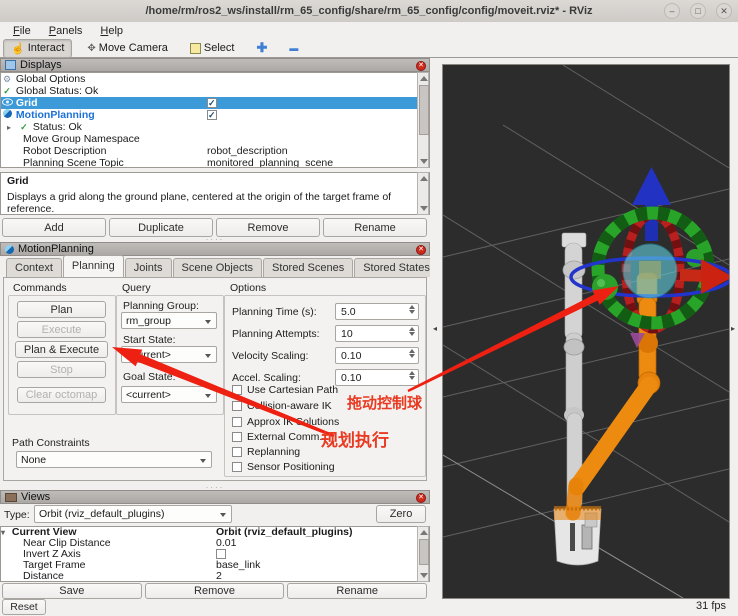 This screenshot has width=738, height=616. I want to click on menu-help: Help, so click(111, 31).